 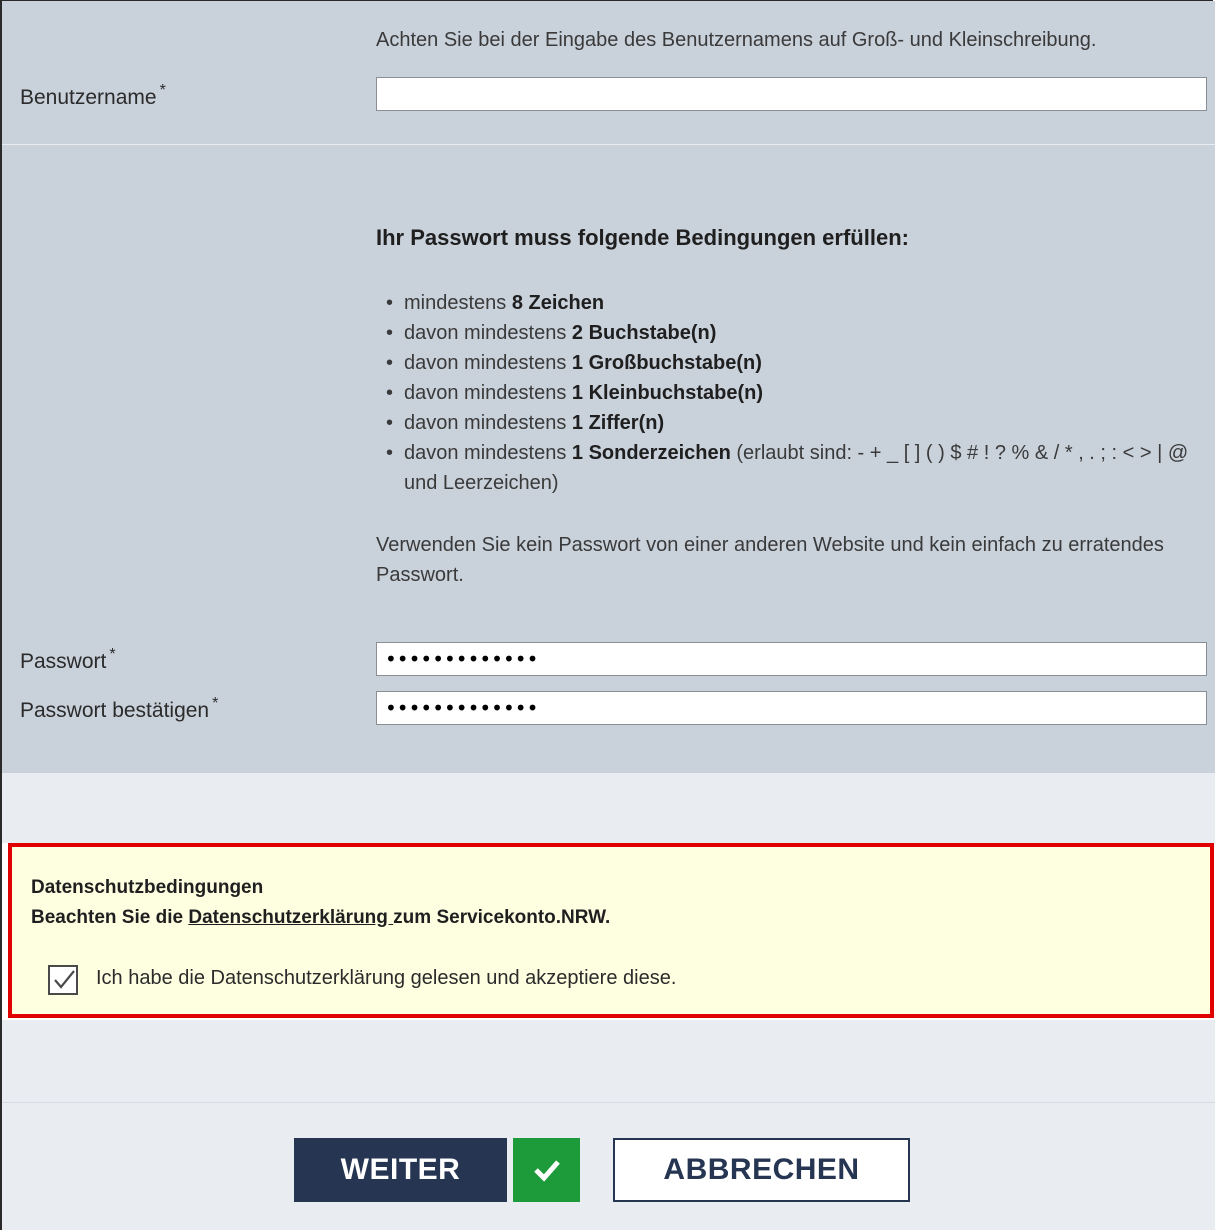 I want to click on username-input, so click(x=791, y=94).